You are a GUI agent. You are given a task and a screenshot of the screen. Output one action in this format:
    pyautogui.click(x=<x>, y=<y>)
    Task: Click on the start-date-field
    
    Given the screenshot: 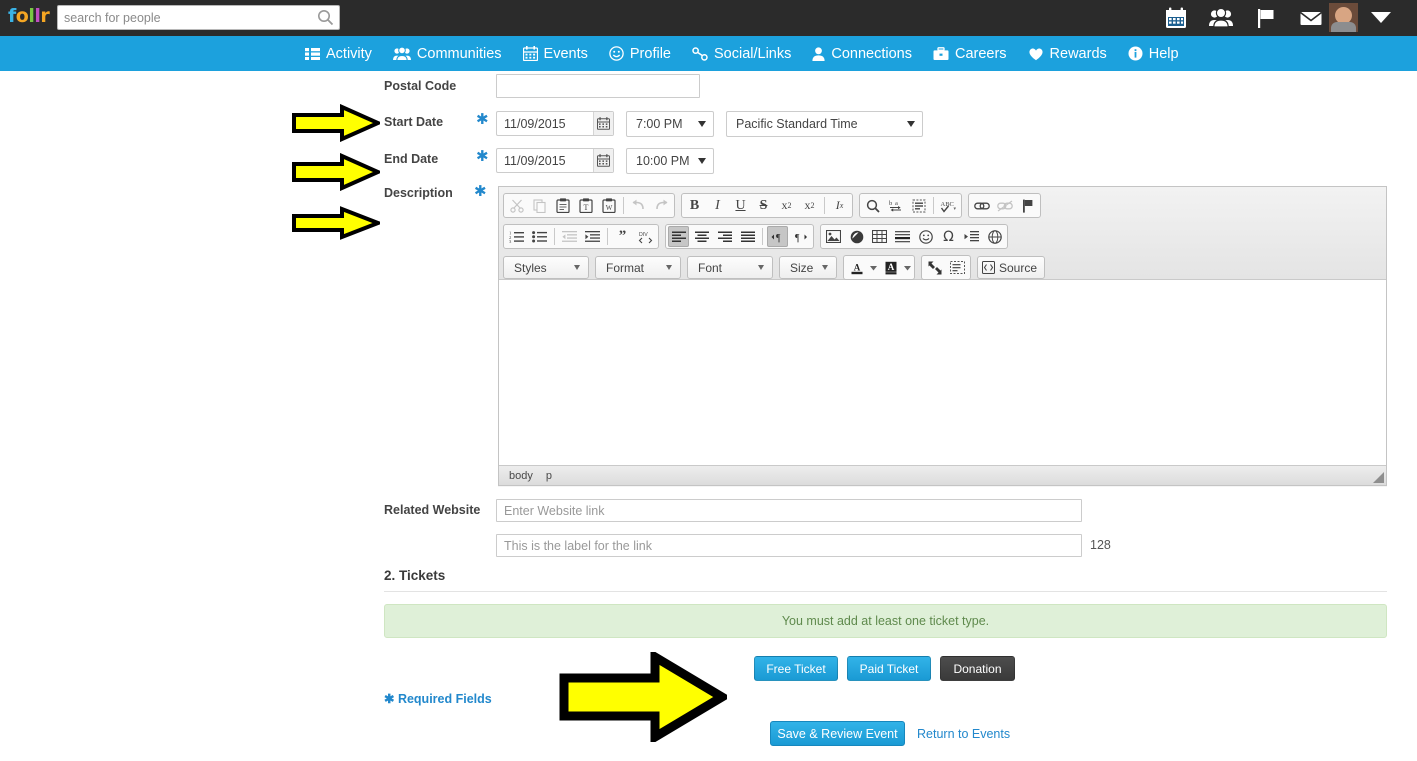 What is the action you would take?
    pyautogui.click(x=555, y=123)
    